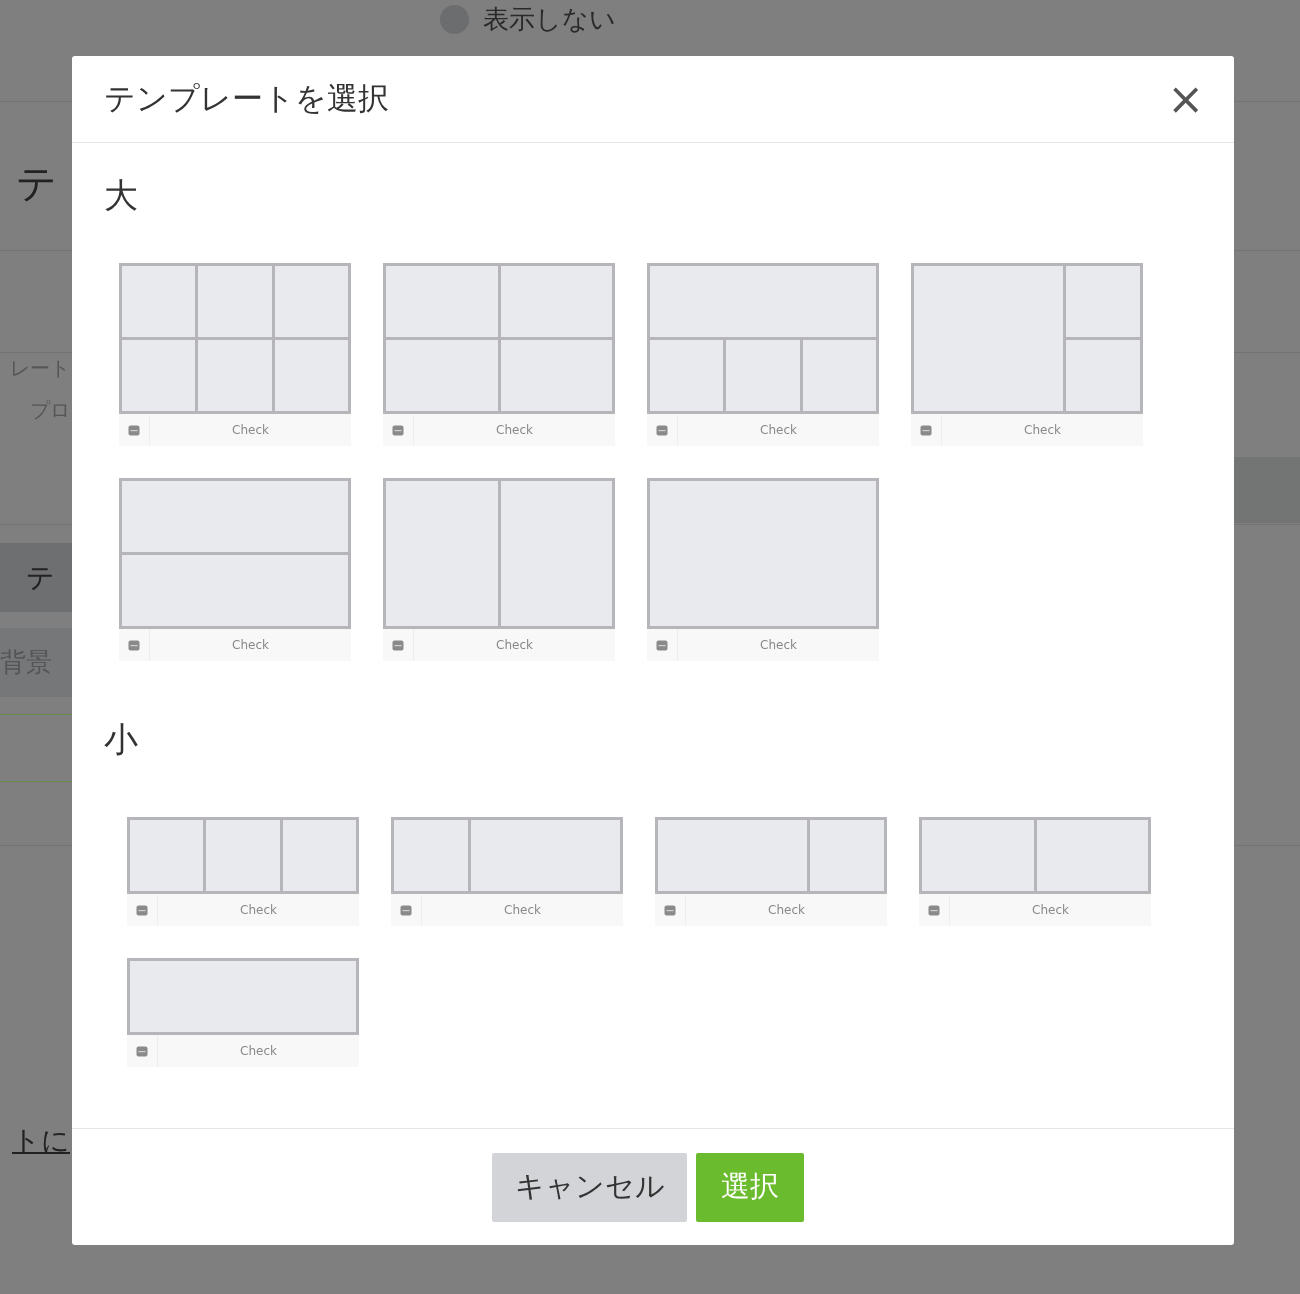  What do you see at coordinates (121, 739) in the screenshot?
I see `section-title: 小` at bounding box center [121, 739].